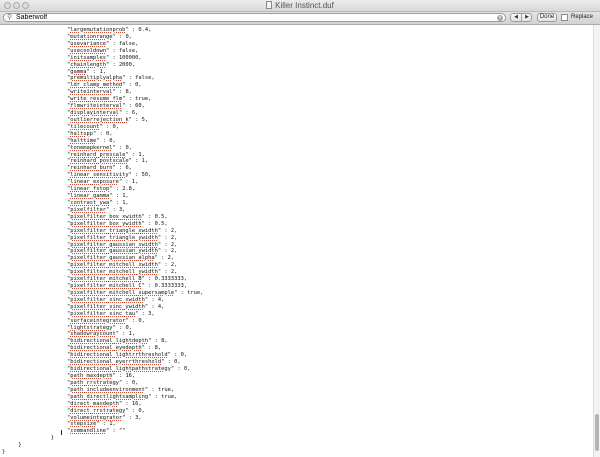 Image resolution: width=600 pixels, height=457 pixels. I want to click on json-key: tilecount, so click(85, 126).